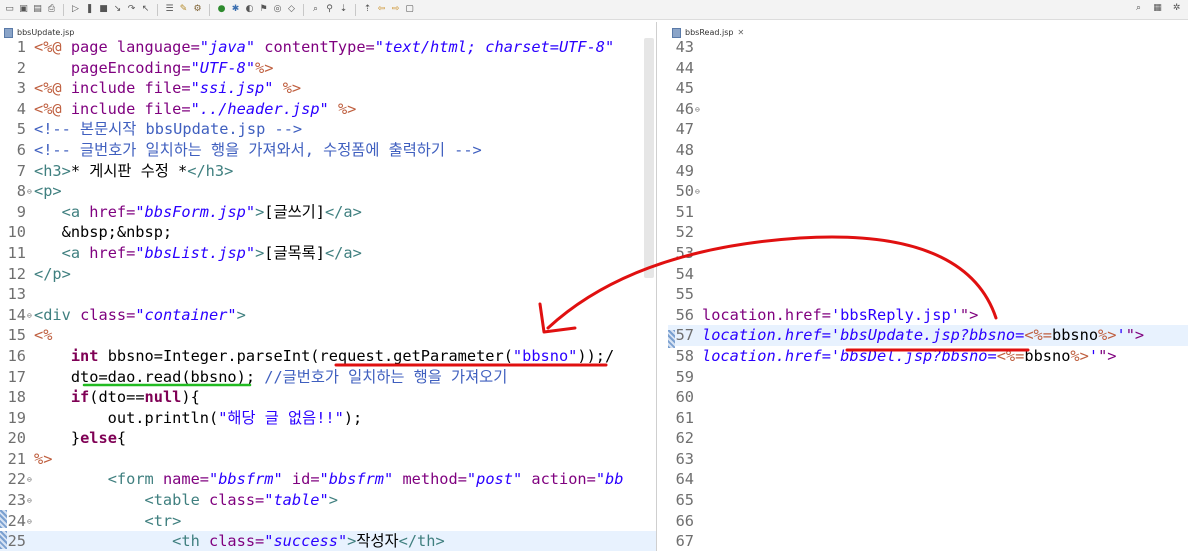 The image size is (1188, 551). I want to click on code-line: 24 ⊖ <tr>, so click(328, 521).